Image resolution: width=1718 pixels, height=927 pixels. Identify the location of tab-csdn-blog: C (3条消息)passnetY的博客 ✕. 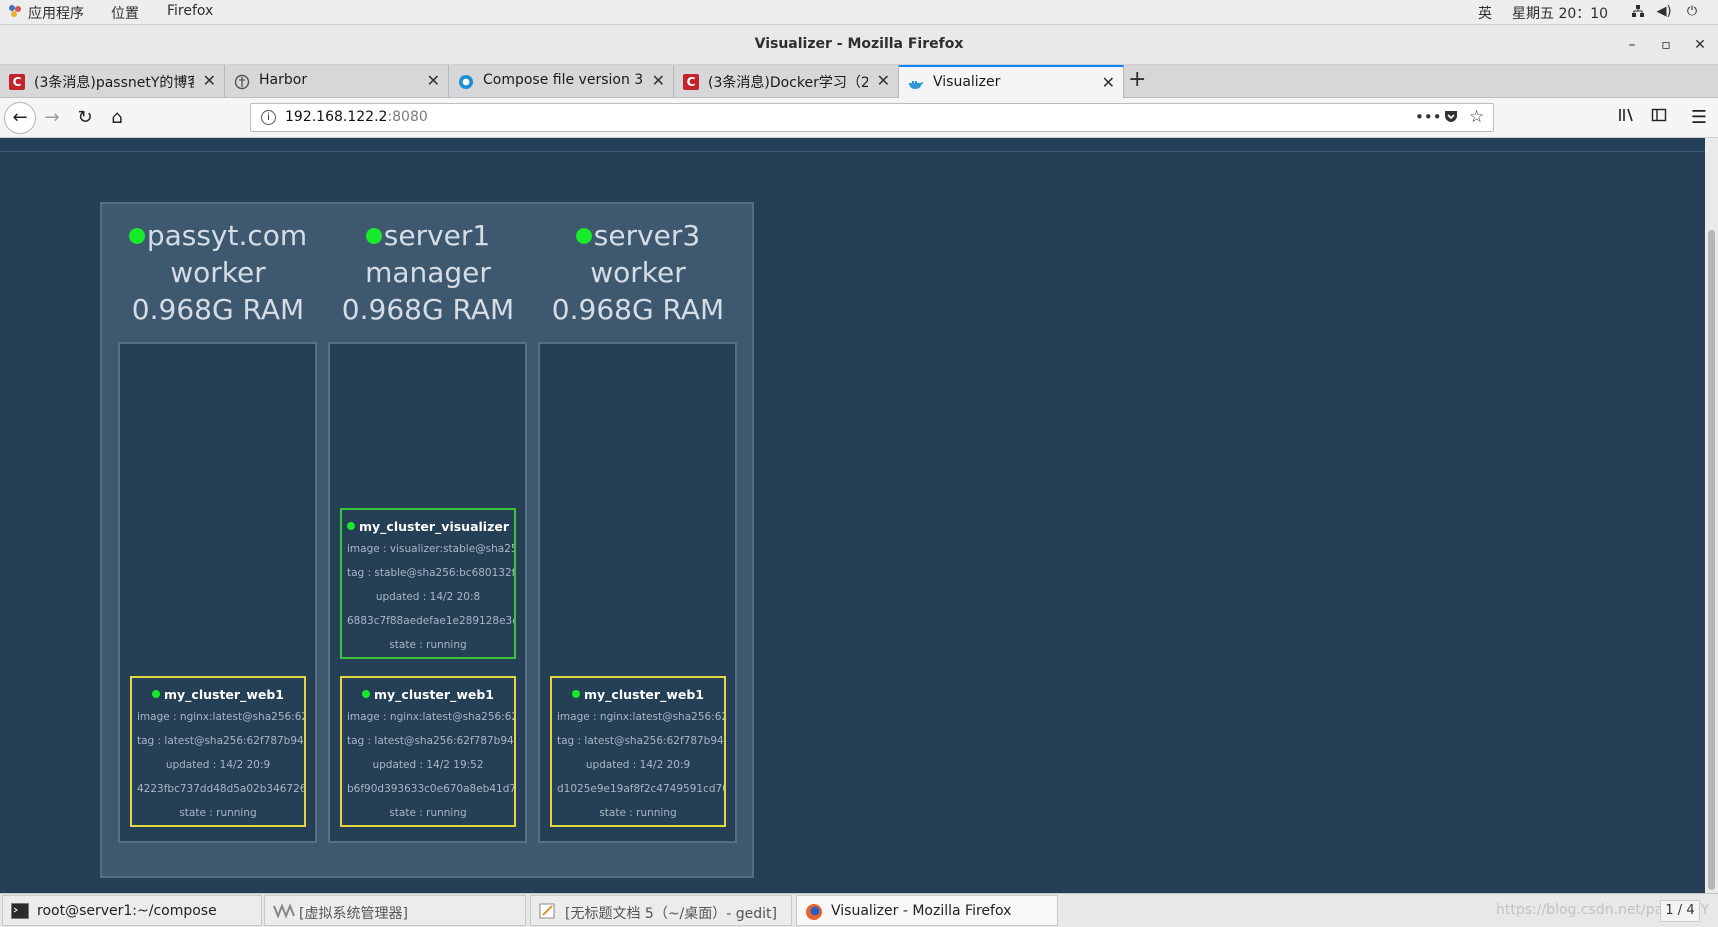
(112, 81).